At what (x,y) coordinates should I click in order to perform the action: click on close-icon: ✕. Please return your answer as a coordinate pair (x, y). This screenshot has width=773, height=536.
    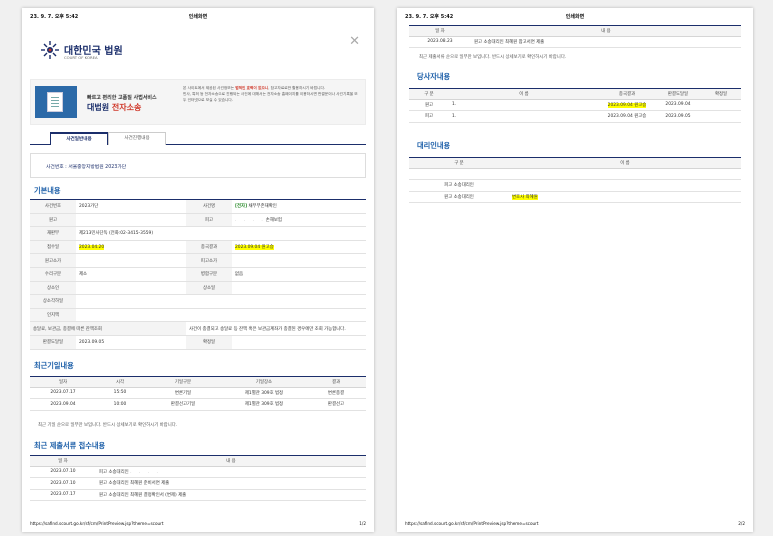
    Looking at the image, I should click on (354, 41).